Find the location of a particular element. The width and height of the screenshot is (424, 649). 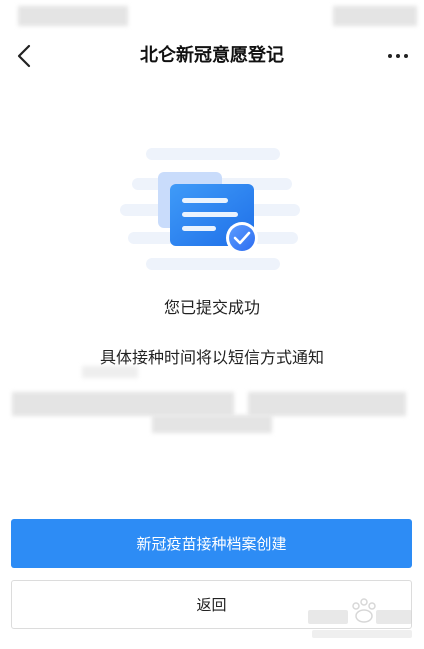

notice-text: 具体接种时间将以短信方式通知 is located at coordinates (211, 357).